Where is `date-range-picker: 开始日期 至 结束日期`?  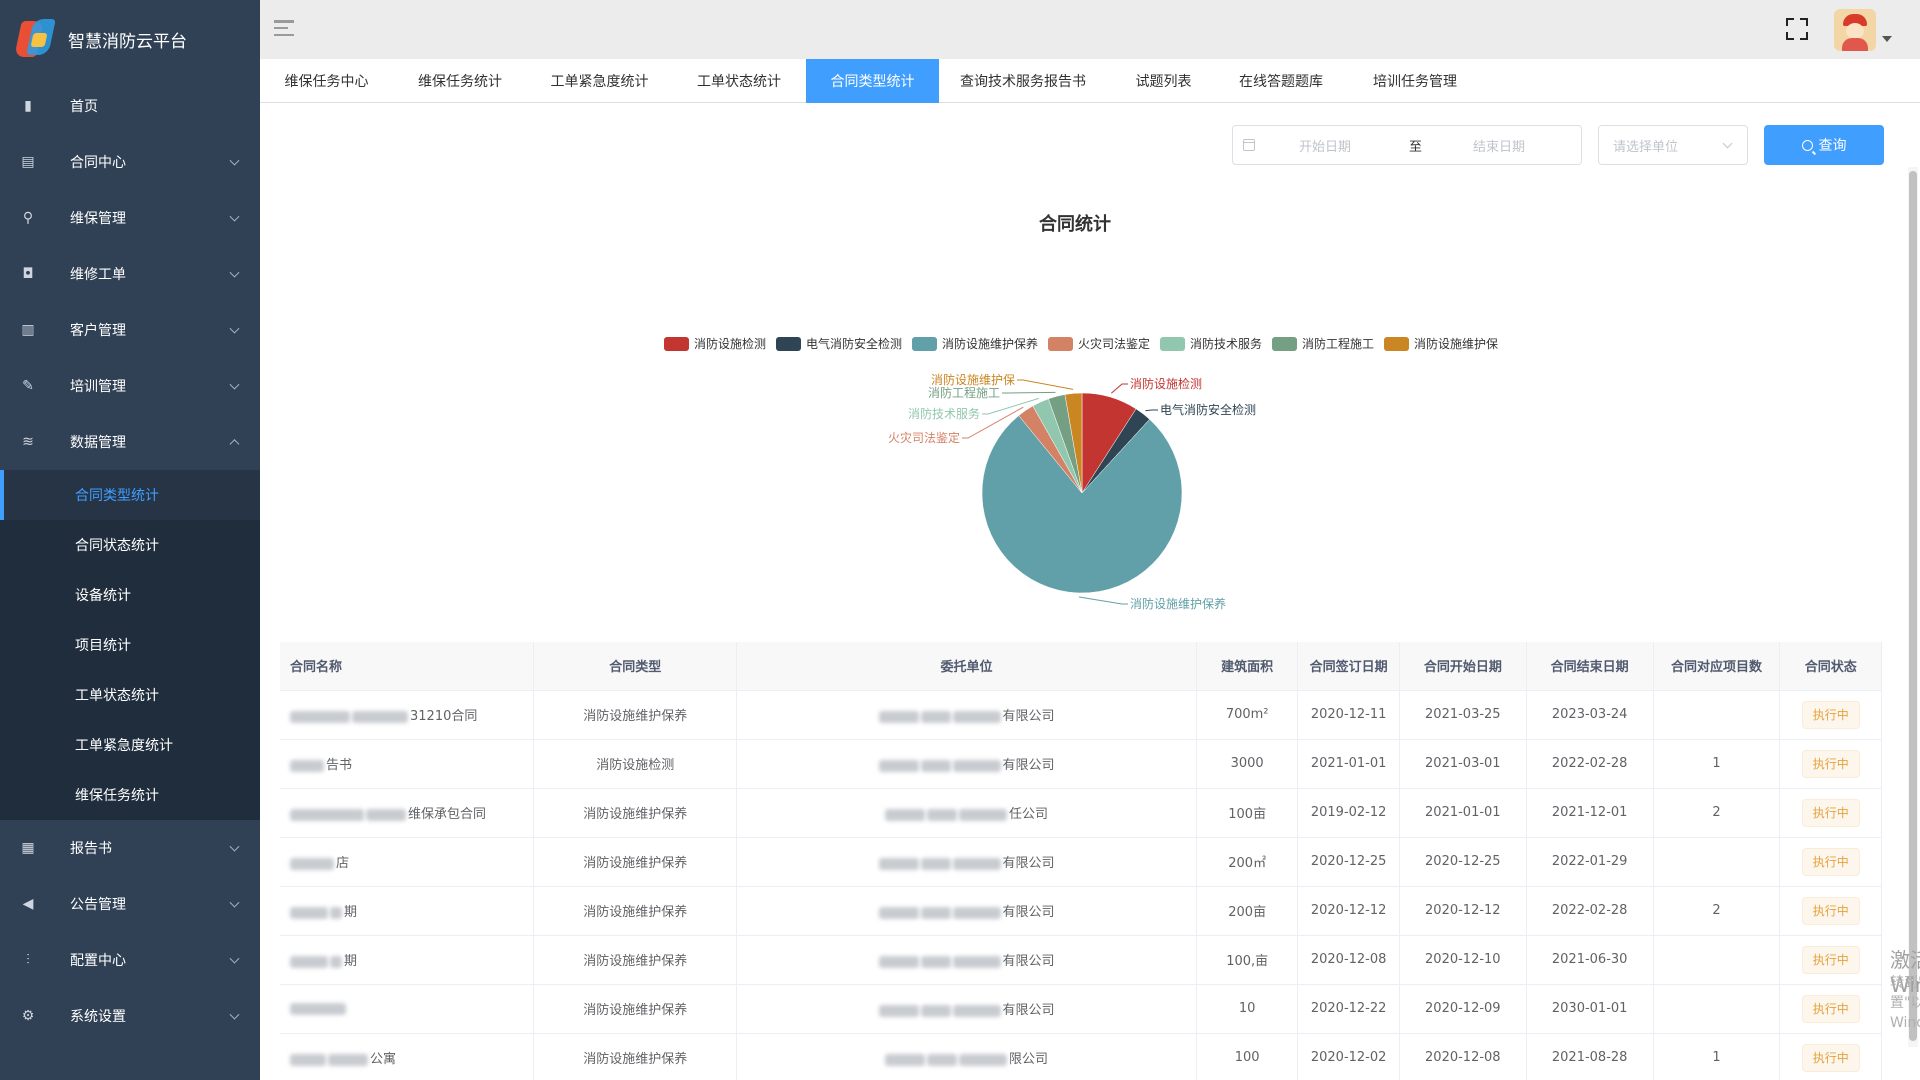
date-range-picker: 开始日期 至 结束日期 is located at coordinates (1407, 145).